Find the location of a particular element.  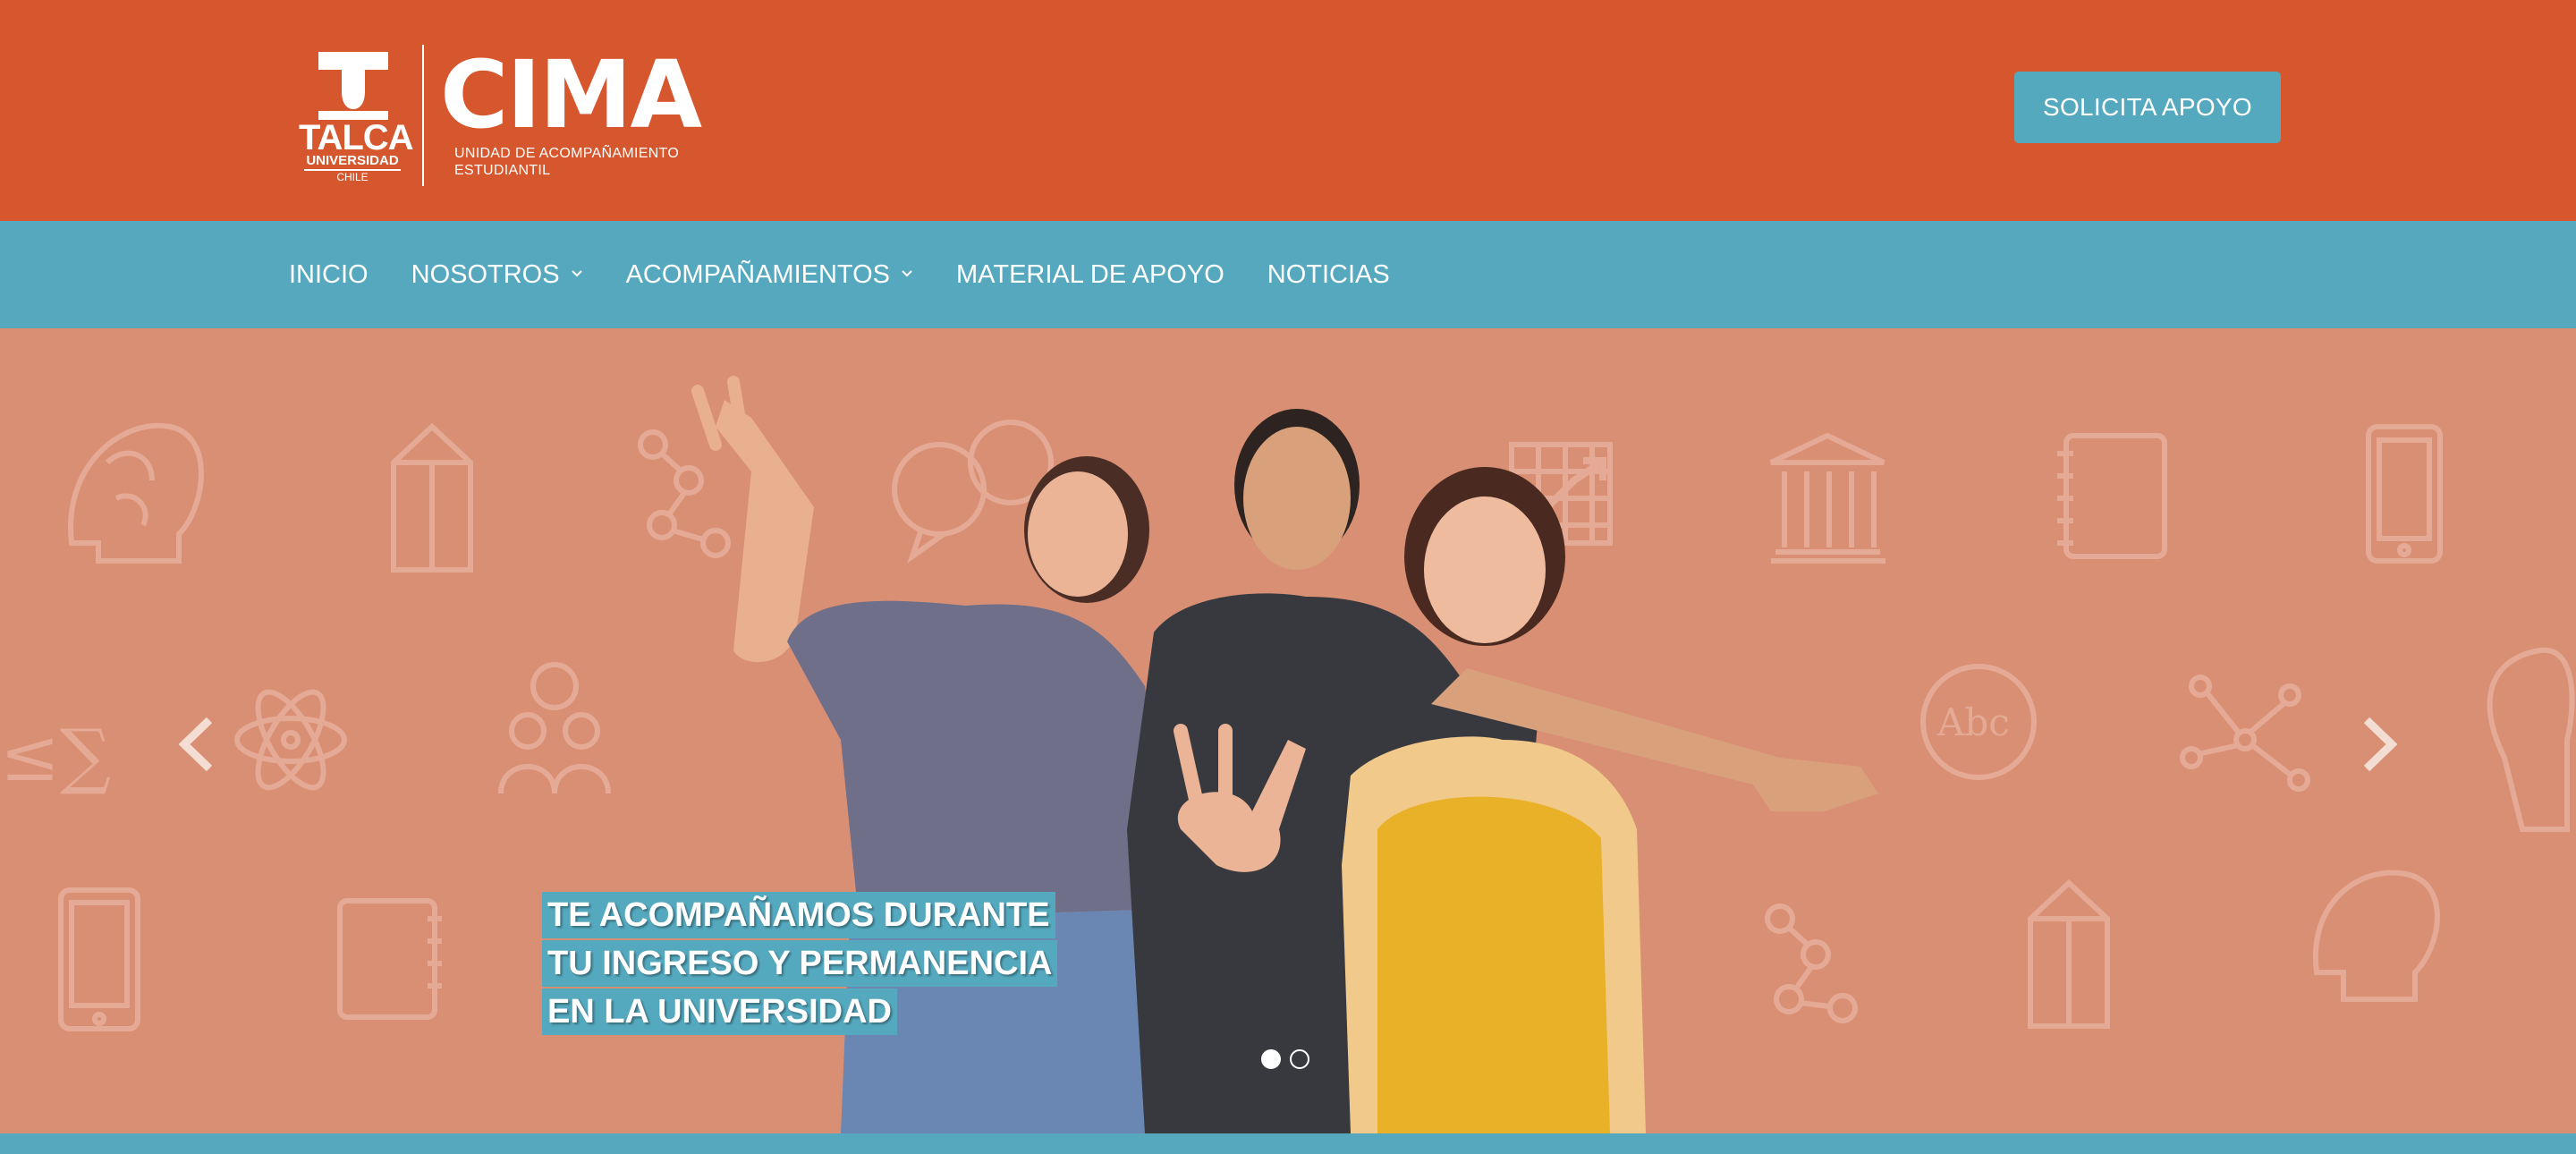

nav-item-label: NOTICIAS is located at coordinates (1328, 274).